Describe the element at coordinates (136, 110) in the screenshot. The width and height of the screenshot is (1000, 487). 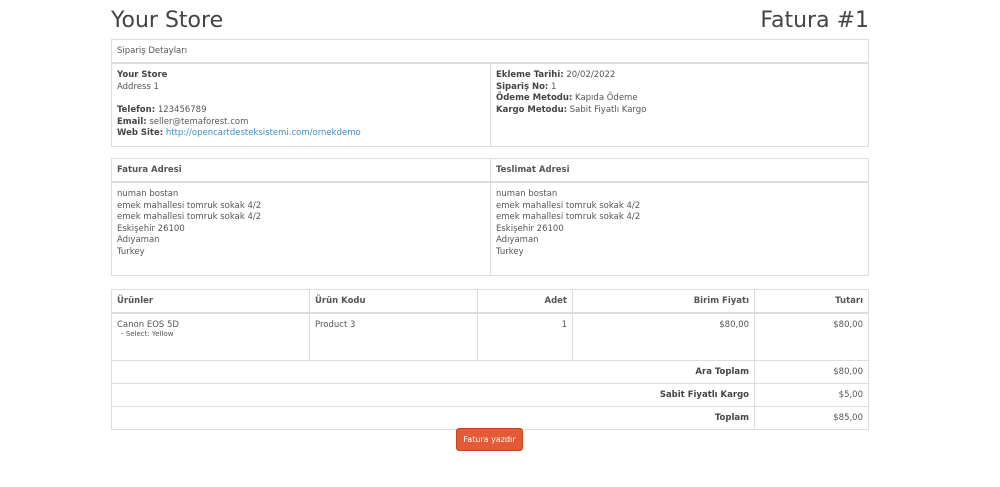
I see `phone-label: Telefon:` at that location.